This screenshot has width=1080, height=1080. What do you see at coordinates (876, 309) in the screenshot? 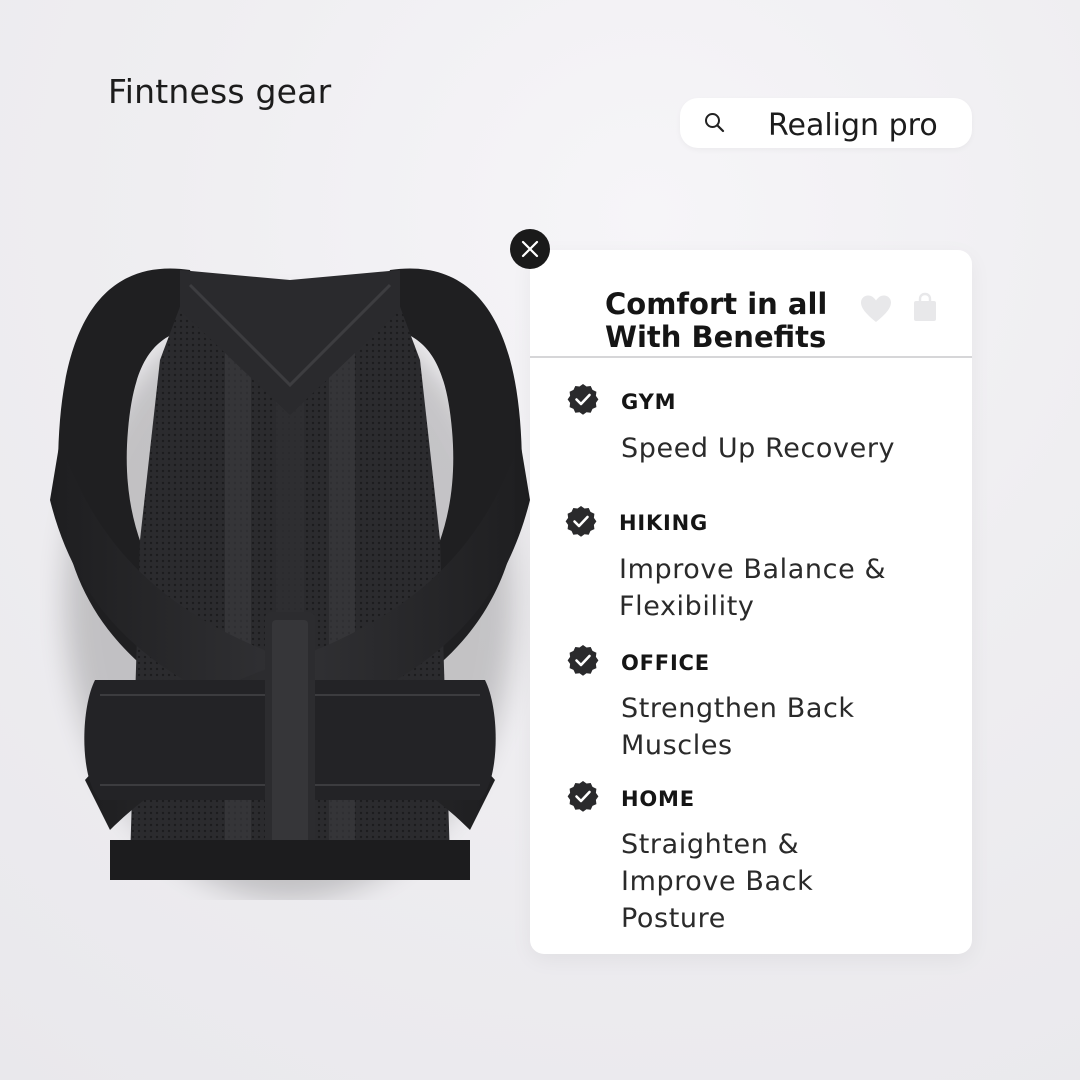
I see `heart-icon` at bounding box center [876, 309].